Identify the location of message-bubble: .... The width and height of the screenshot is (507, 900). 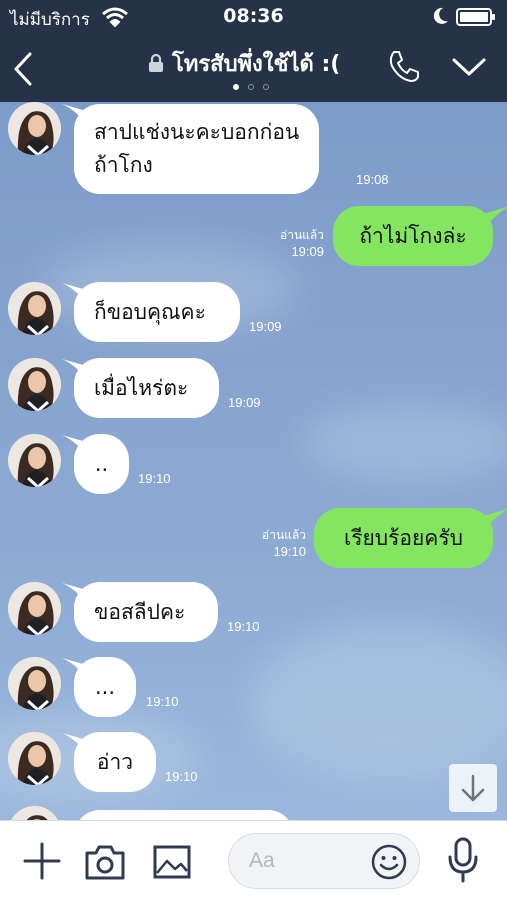
(105, 687).